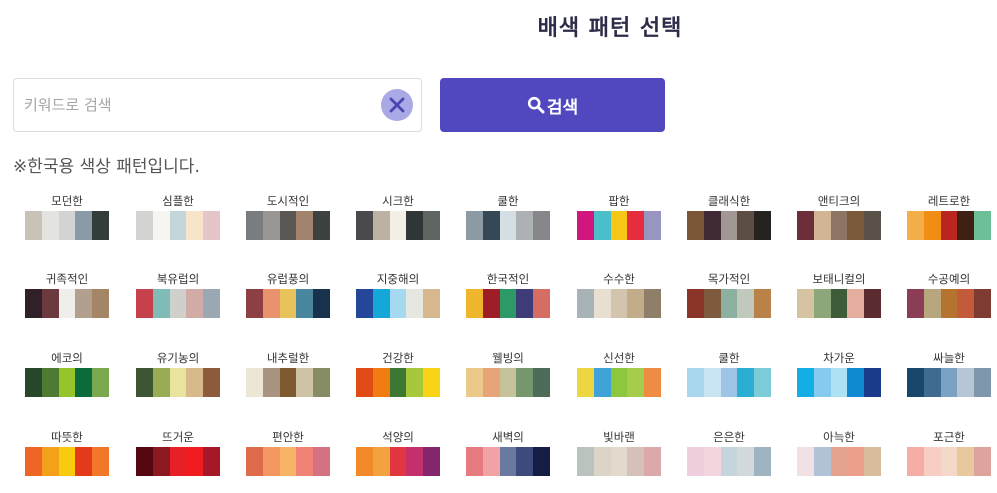  Describe the element at coordinates (178, 279) in the screenshot. I see `palette-label: 북유럽의` at that location.